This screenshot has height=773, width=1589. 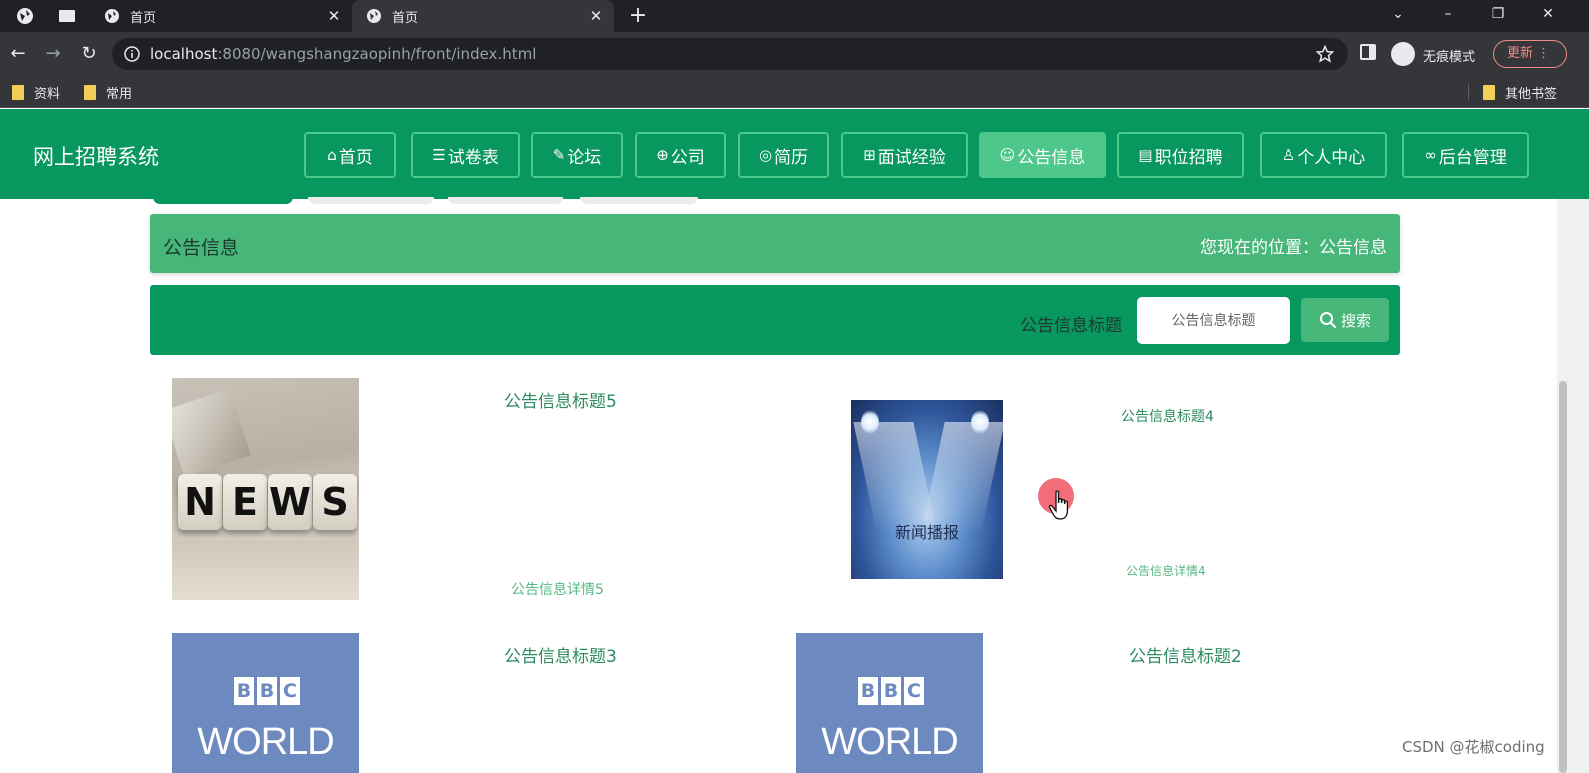 What do you see at coordinates (18, 54) in the screenshot?
I see `back-icon: ←` at bounding box center [18, 54].